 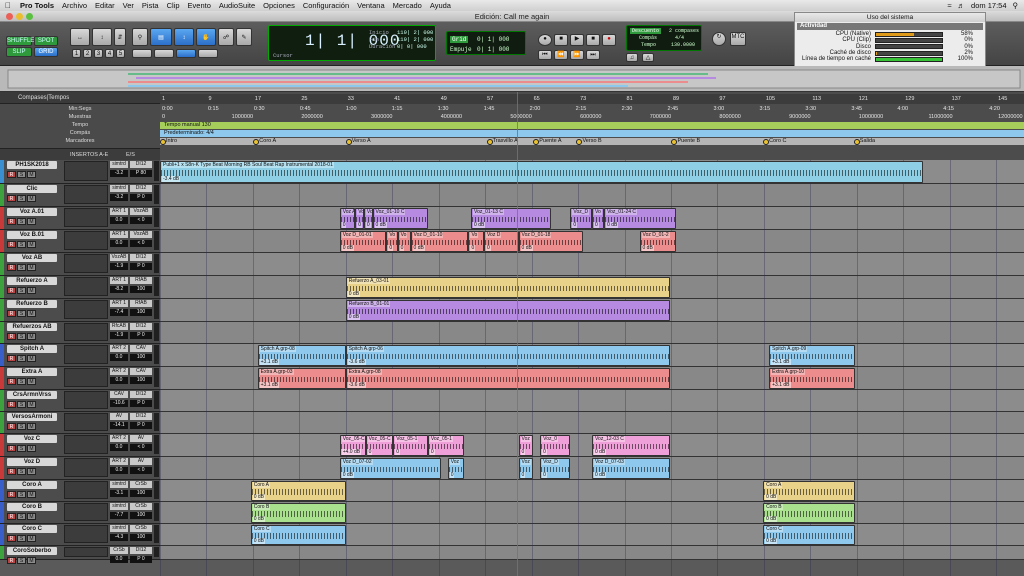 I want to click on audio-clip: Voz D_01-10 0 dB, so click(x=439, y=241).